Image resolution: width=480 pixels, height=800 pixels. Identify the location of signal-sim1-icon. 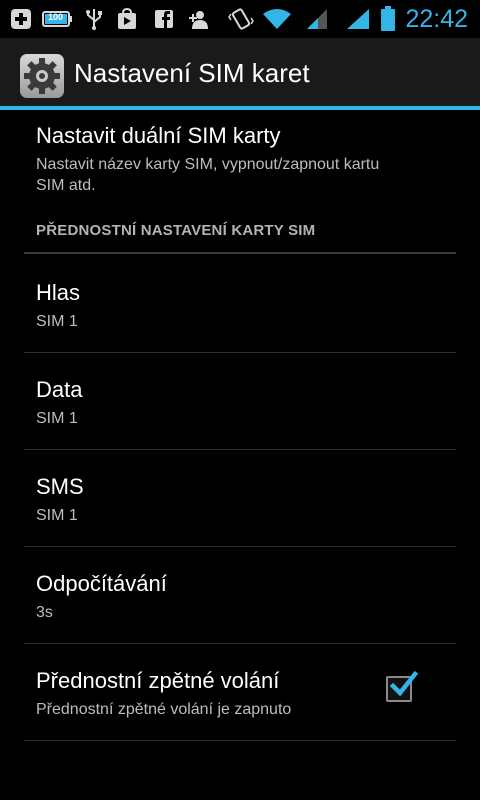
(317, 19).